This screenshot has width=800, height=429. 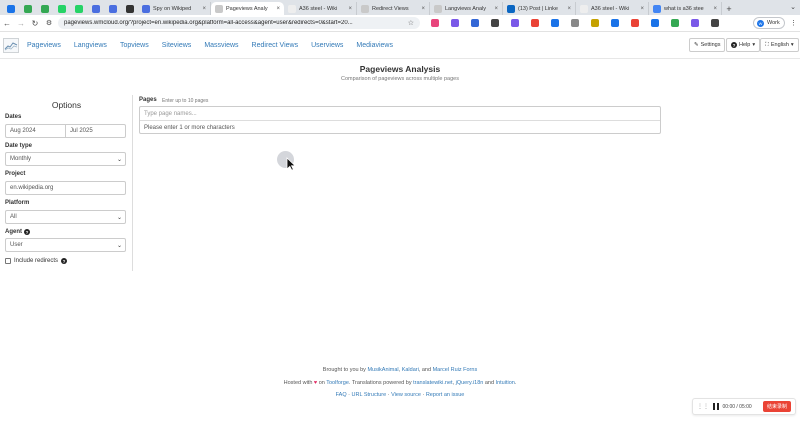 What do you see at coordinates (65, 245) in the screenshot?
I see `agent-select: User ⌄` at bounding box center [65, 245].